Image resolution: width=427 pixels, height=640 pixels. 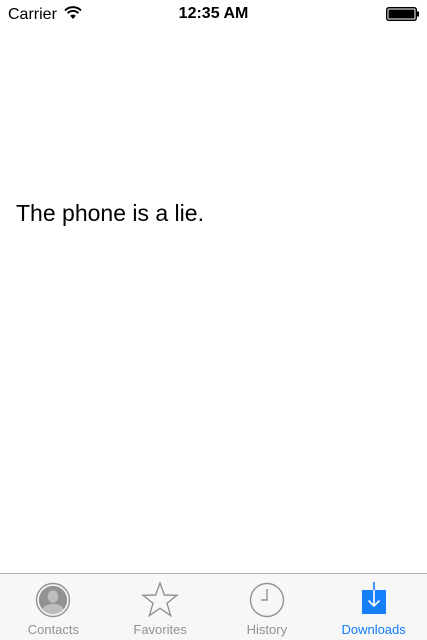 What do you see at coordinates (53, 600) in the screenshot?
I see `contacts-icon` at bounding box center [53, 600].